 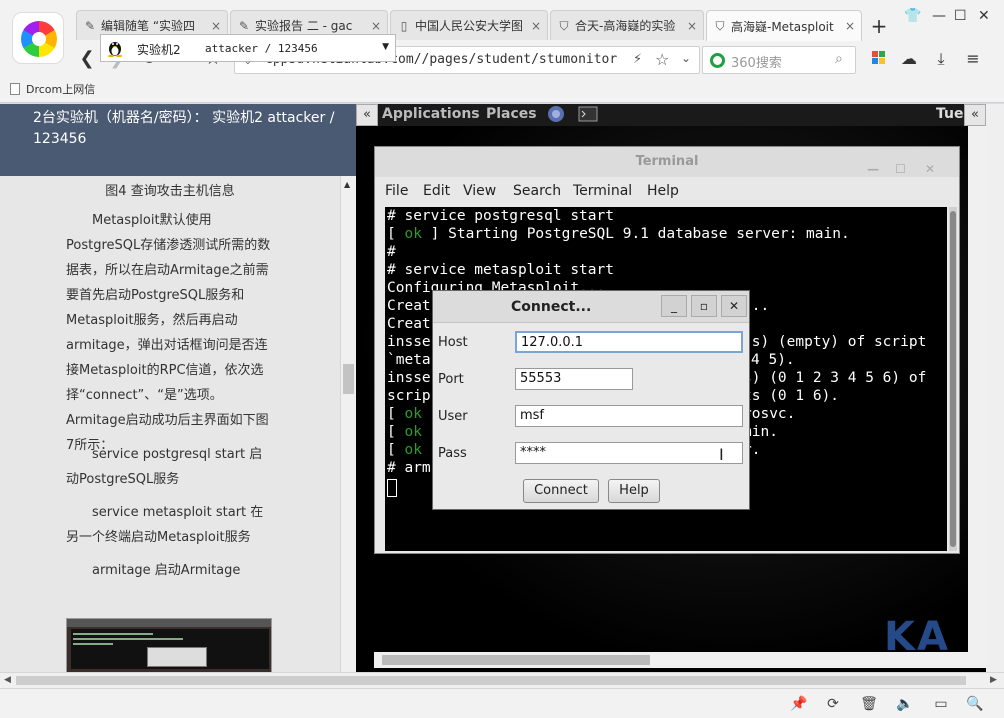 I want to click on browser-launcher-icon, so click(x=556, y=114).